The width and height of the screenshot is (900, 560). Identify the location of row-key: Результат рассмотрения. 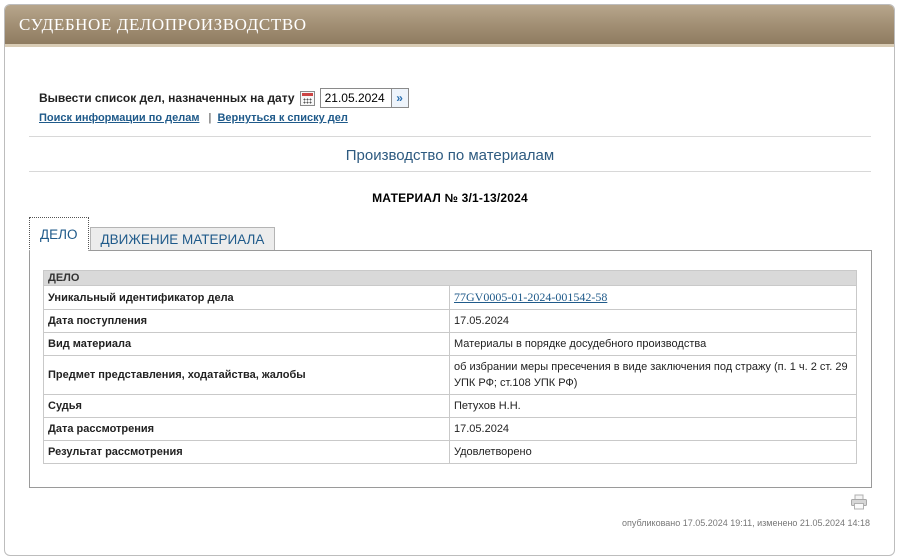
(246, 452).